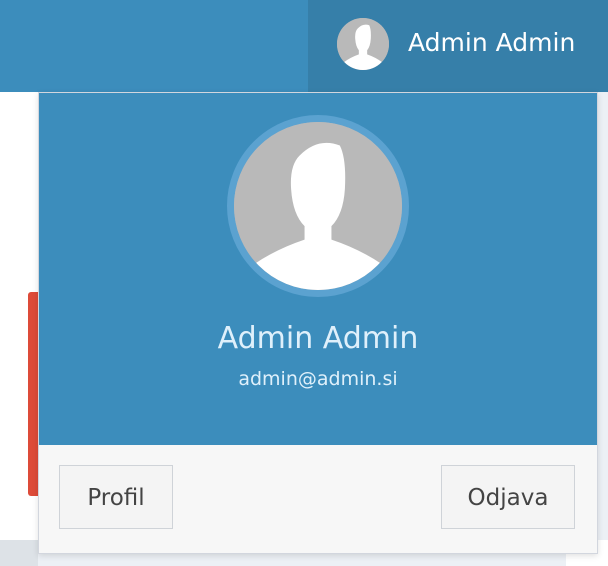 Image resolution: width=608 pixels, height=566 pixels. Describe the element at coordinates (492, 42) in the screenshot. I see `header-user-name: Admin Admin` at that location.